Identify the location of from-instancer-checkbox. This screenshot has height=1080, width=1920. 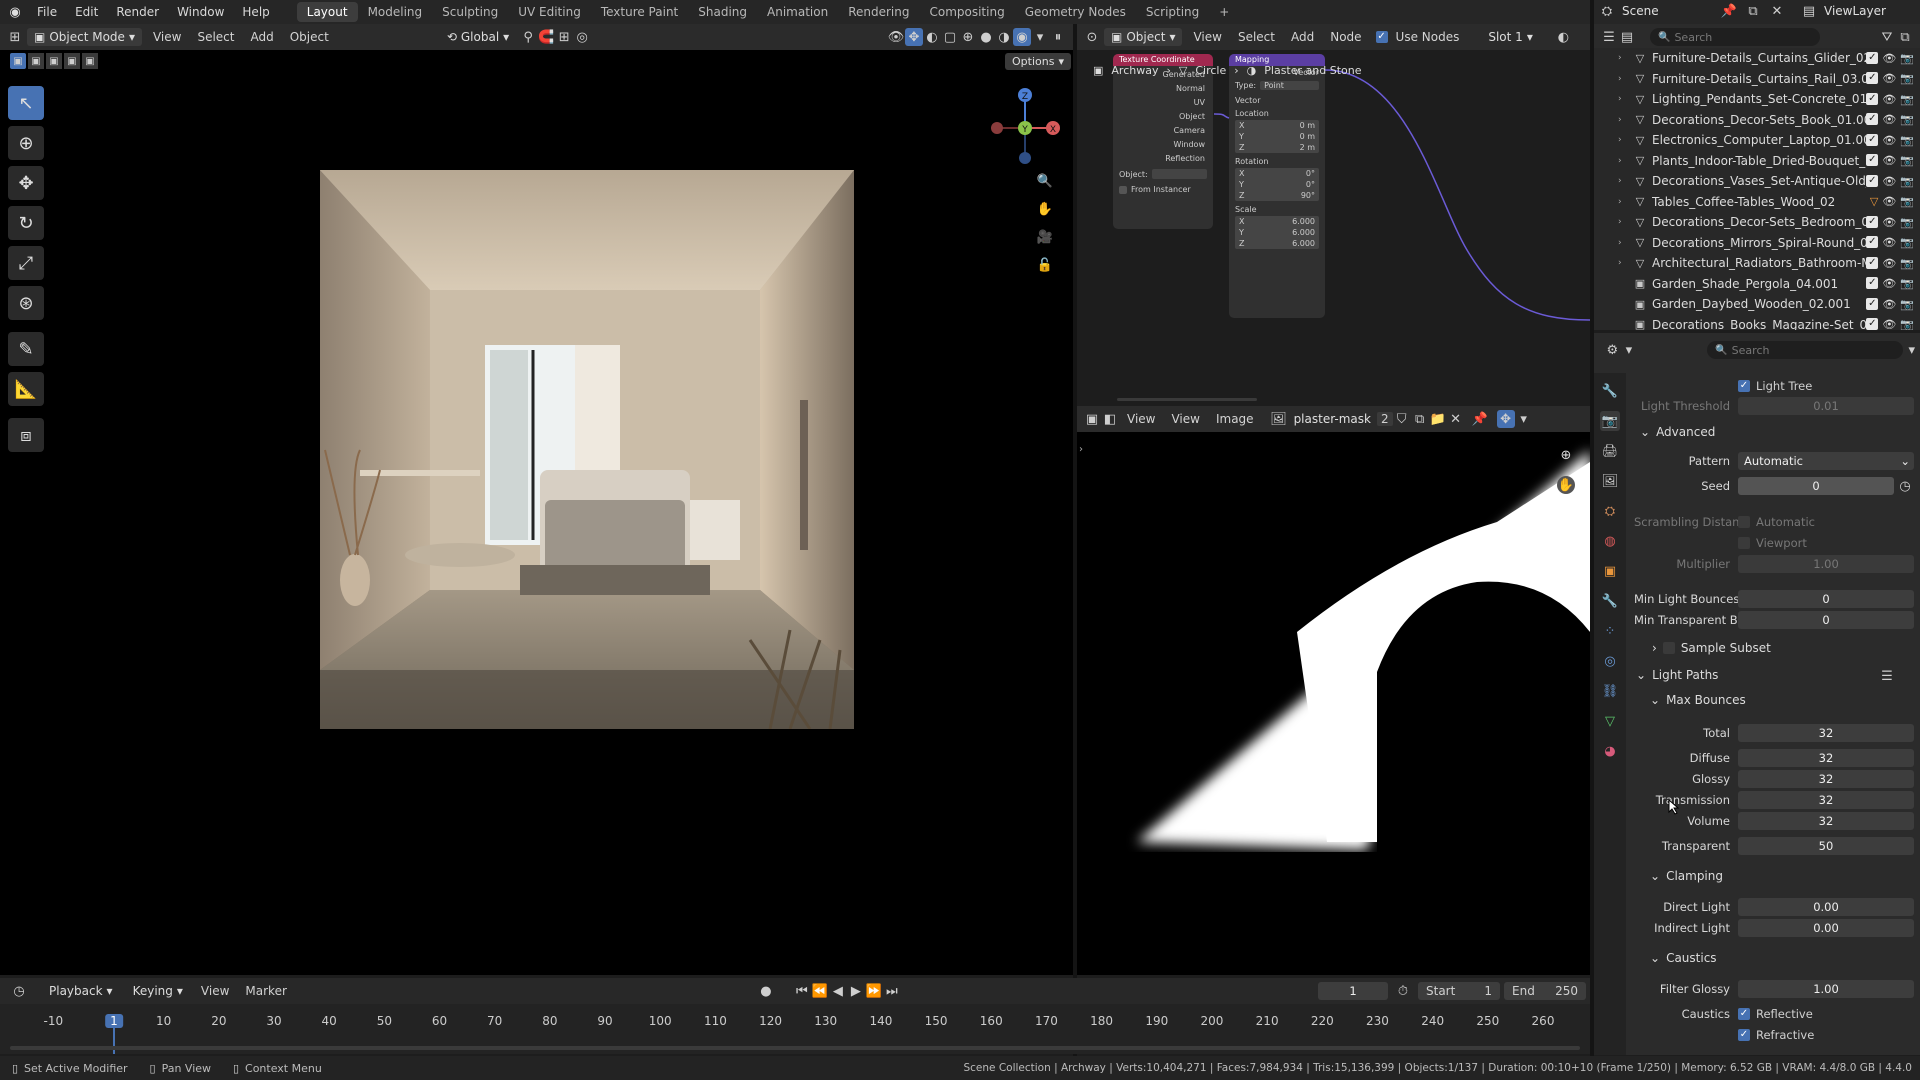
(1123, 189).